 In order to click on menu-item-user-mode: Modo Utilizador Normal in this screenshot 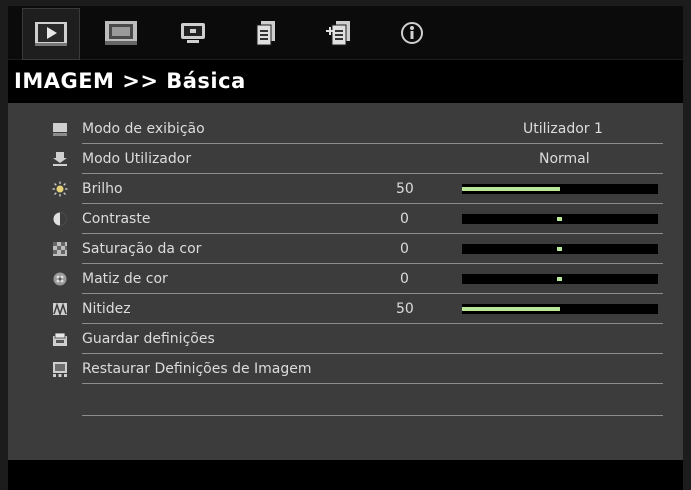, I will do `click(345, 159)`.